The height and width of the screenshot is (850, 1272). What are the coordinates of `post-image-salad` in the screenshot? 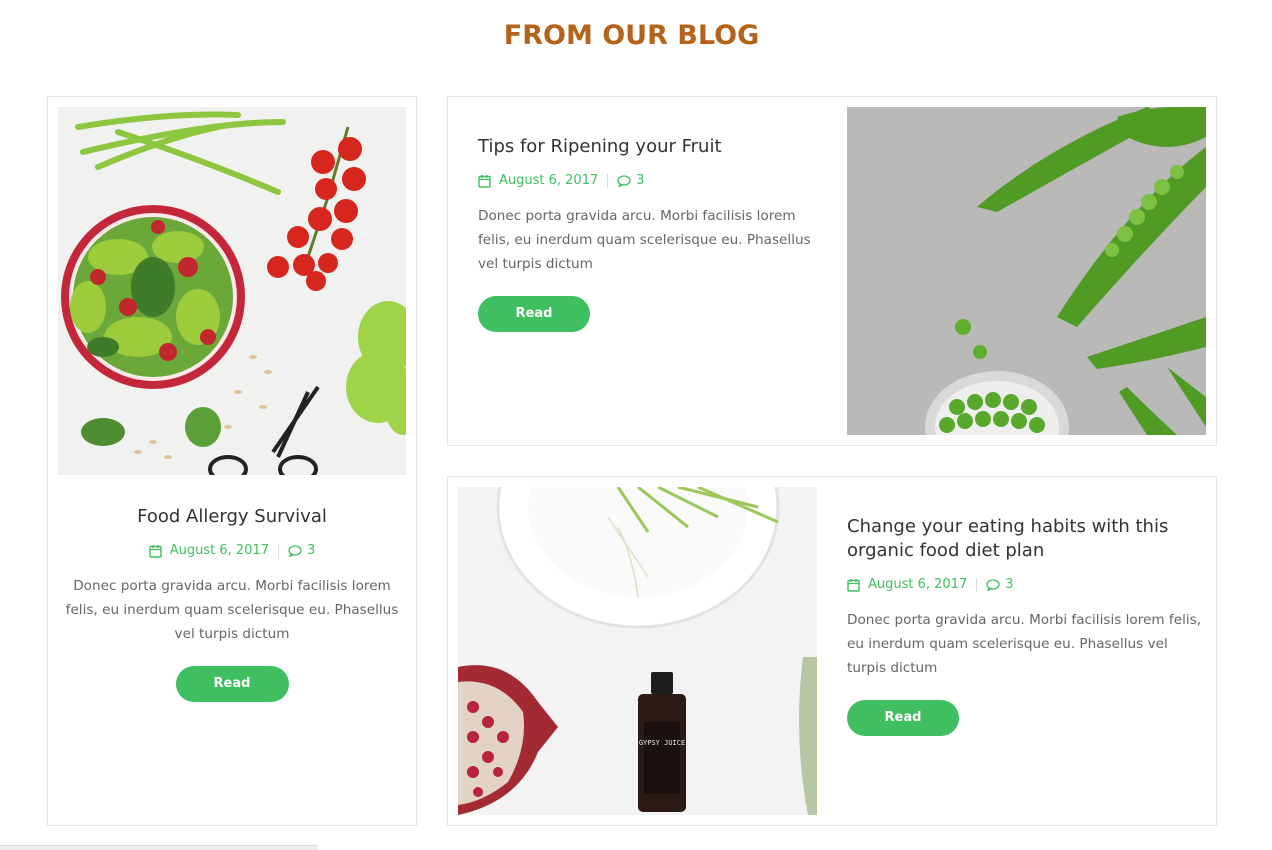 It's located at (232, 291).